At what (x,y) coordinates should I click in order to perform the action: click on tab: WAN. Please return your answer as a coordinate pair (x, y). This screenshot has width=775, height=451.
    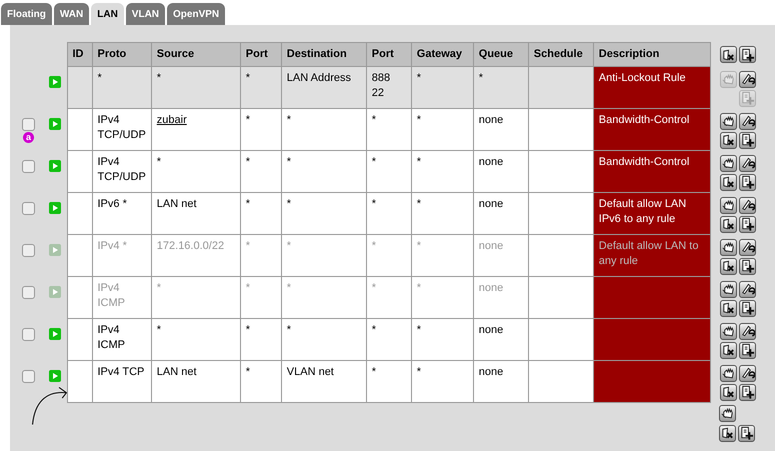
    Looking at the image, I should click on (72, 14).